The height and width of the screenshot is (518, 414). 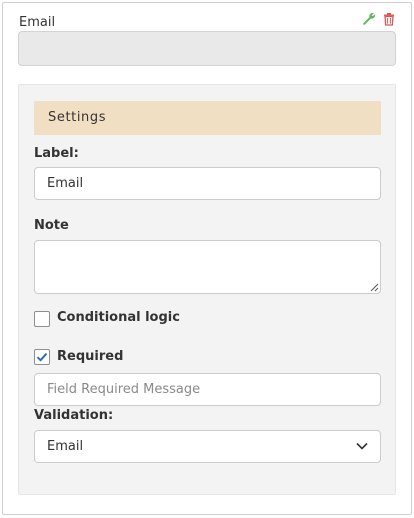 What do you see at coordinates (56, 153) in the screenshot?
I see `label-field-label: Label:` at bounding box center [56, 153].